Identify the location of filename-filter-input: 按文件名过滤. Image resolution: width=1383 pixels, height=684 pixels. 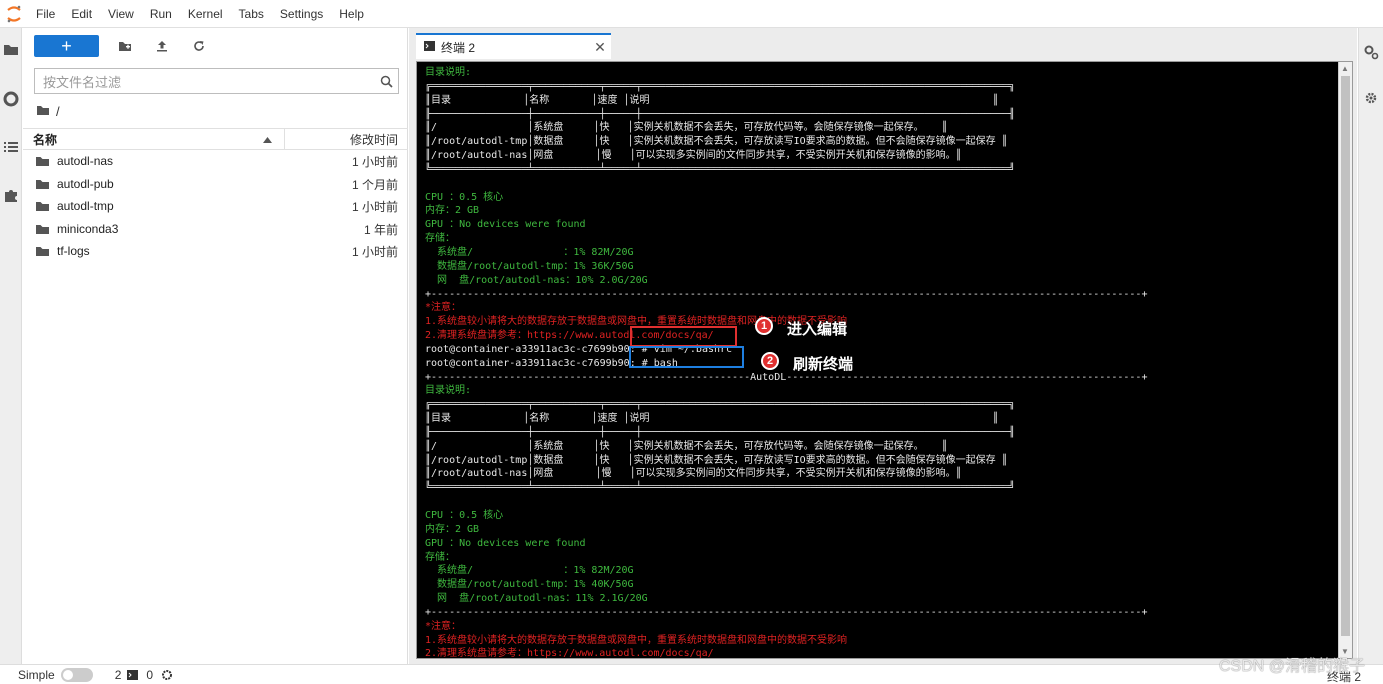
(216, 81).